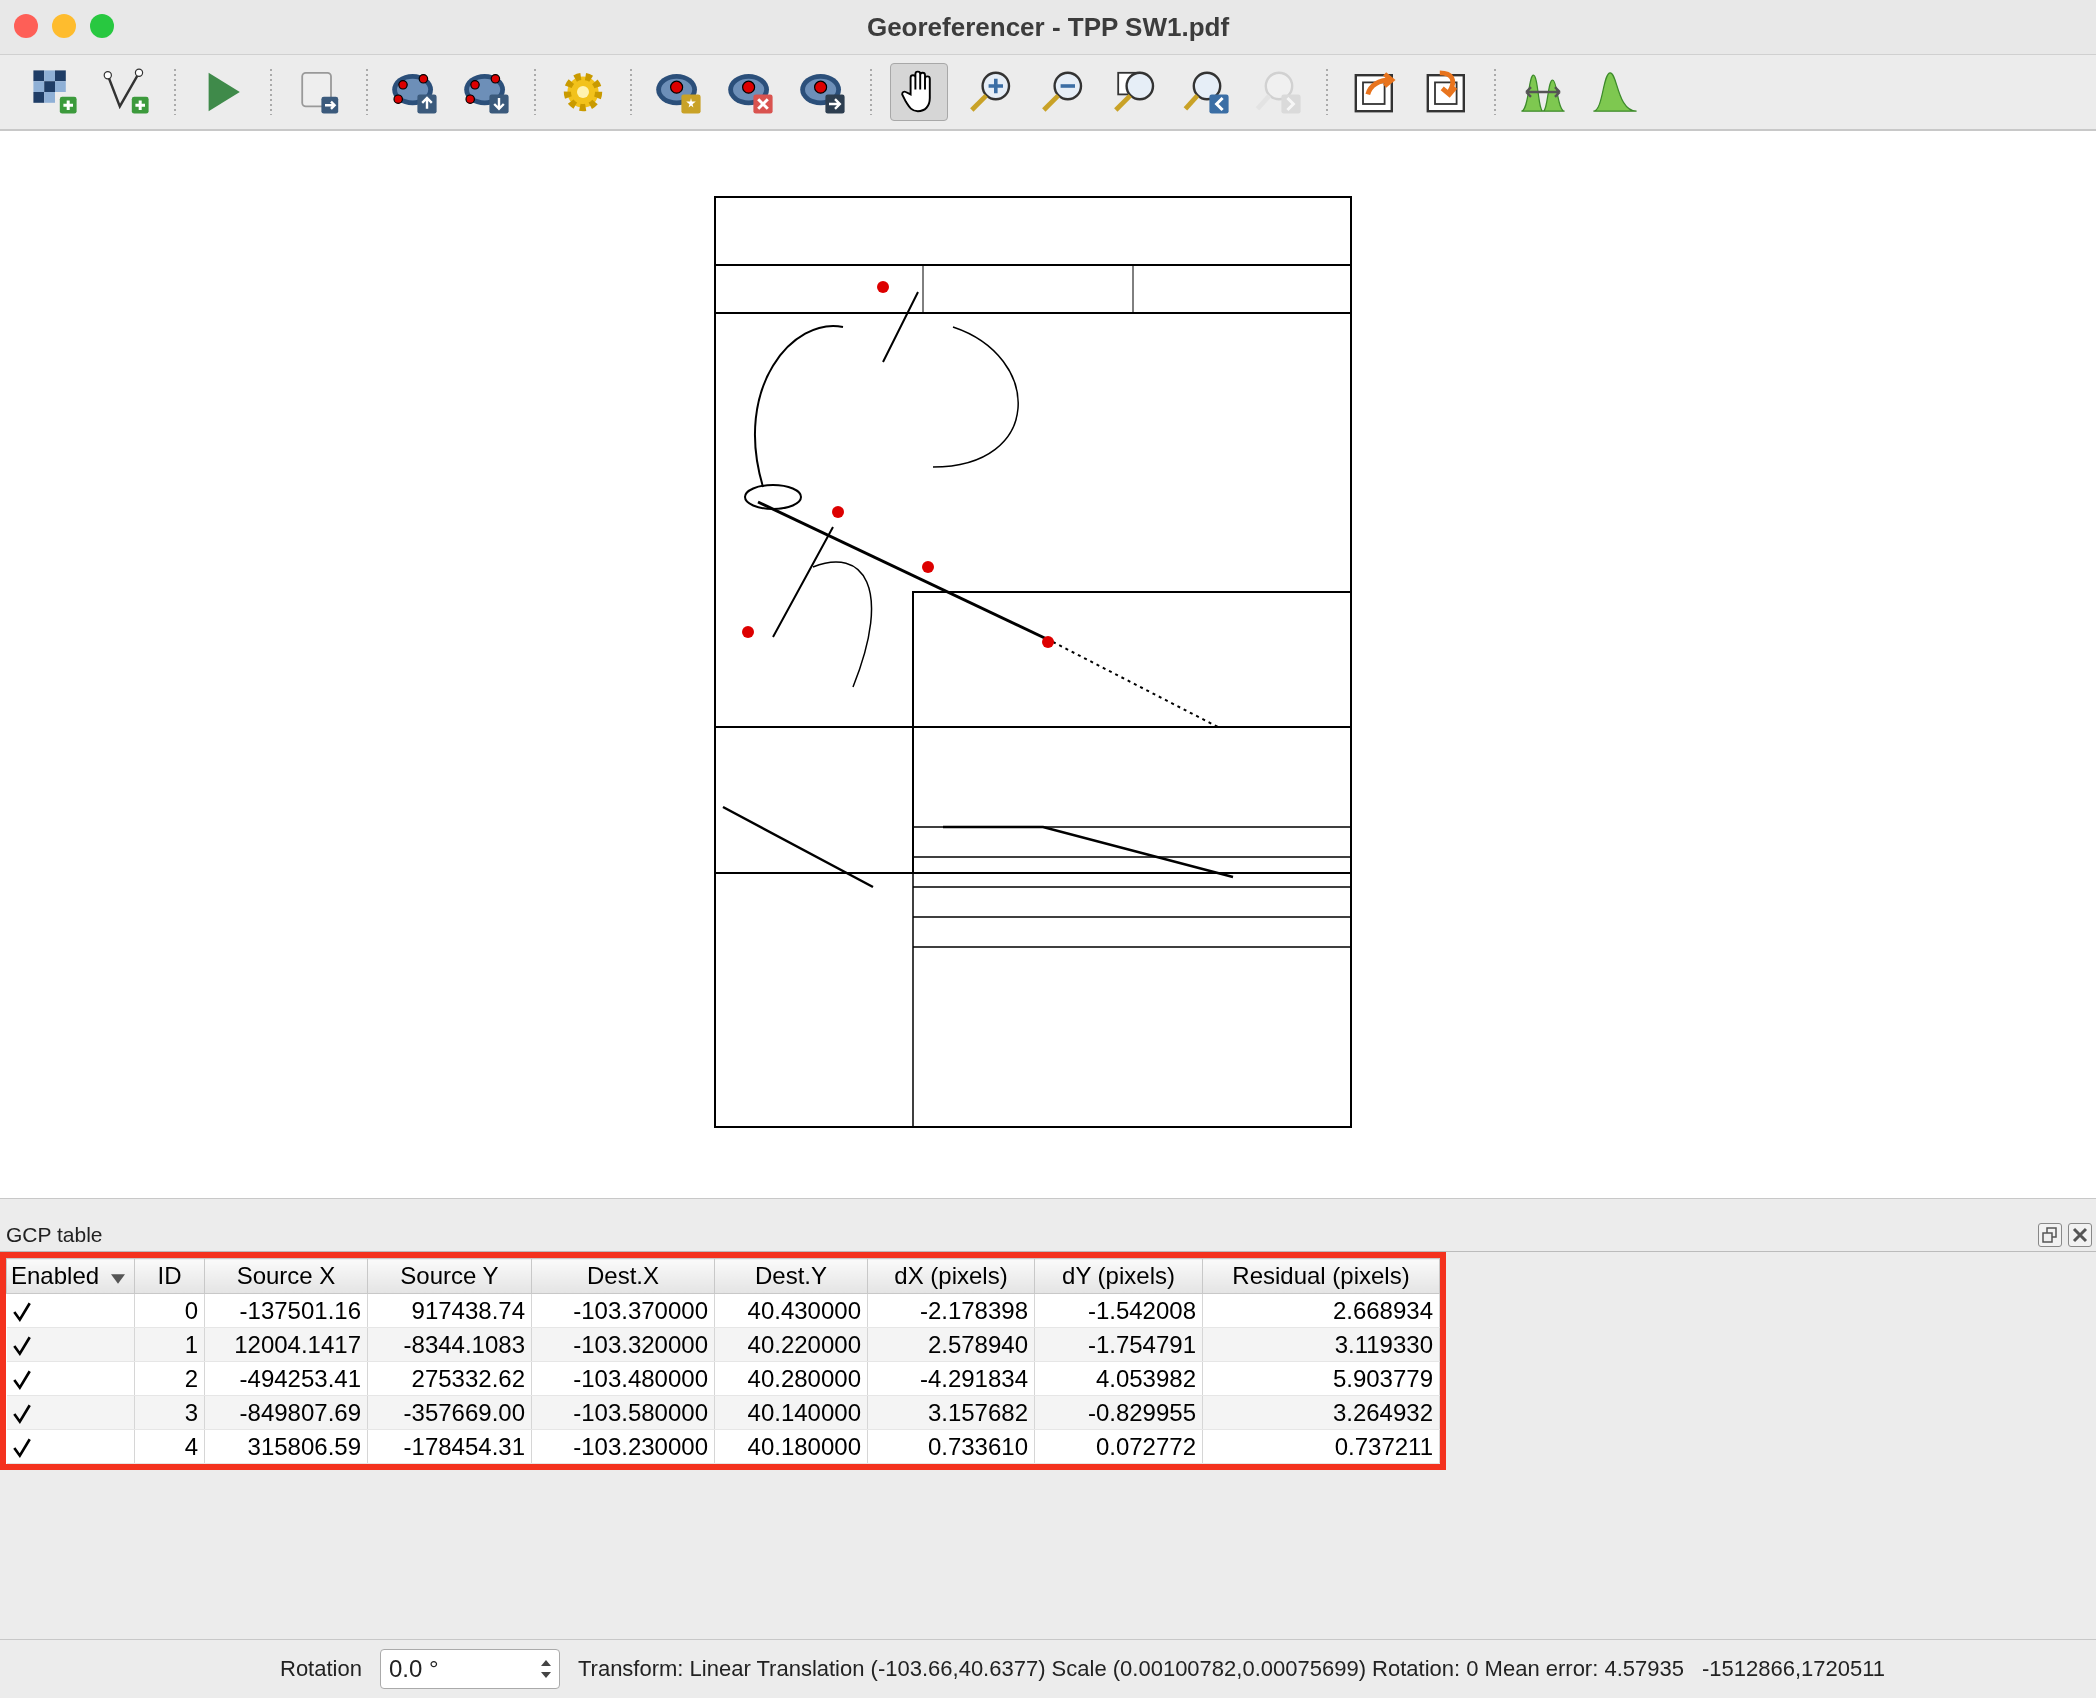 Image resolution: width=2096 pixels, height=1698 pixels. Describe the element at coordinates (623, 1378) in the screenshot. I see `table-cell: -103.480000` at that location.